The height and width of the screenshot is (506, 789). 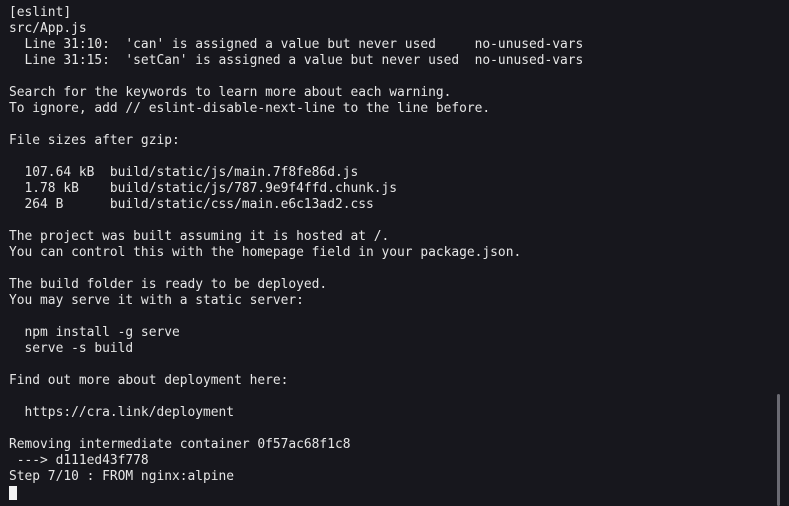 What do you see at coordinates (94, 332) in the screenshot?
I see `output-line: npm install -g serve` at bounding box center [94, 332].